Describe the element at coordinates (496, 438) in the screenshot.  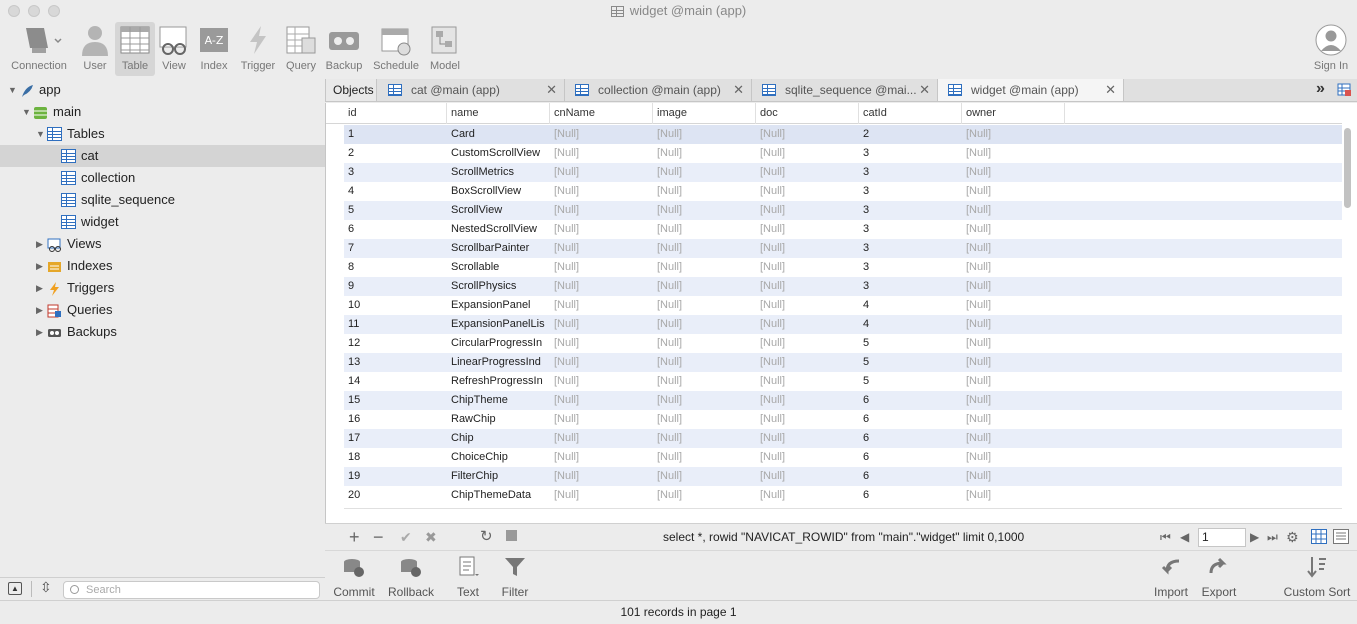
I see `cell-name: Chip` at that location.